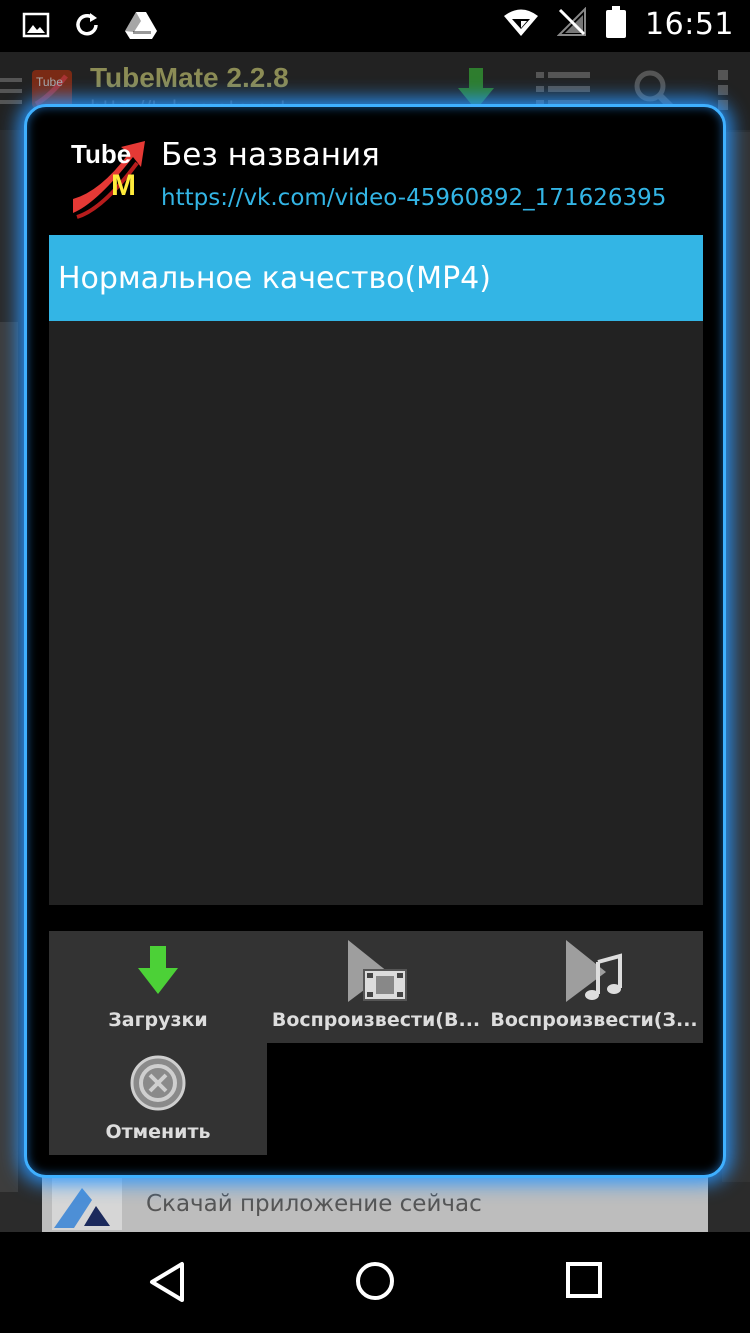 The height and width of the screenshot is (1333, 750). Describe the element at coordinates (87, 27) in the screenshot. I see `refresh-icon` at that location.